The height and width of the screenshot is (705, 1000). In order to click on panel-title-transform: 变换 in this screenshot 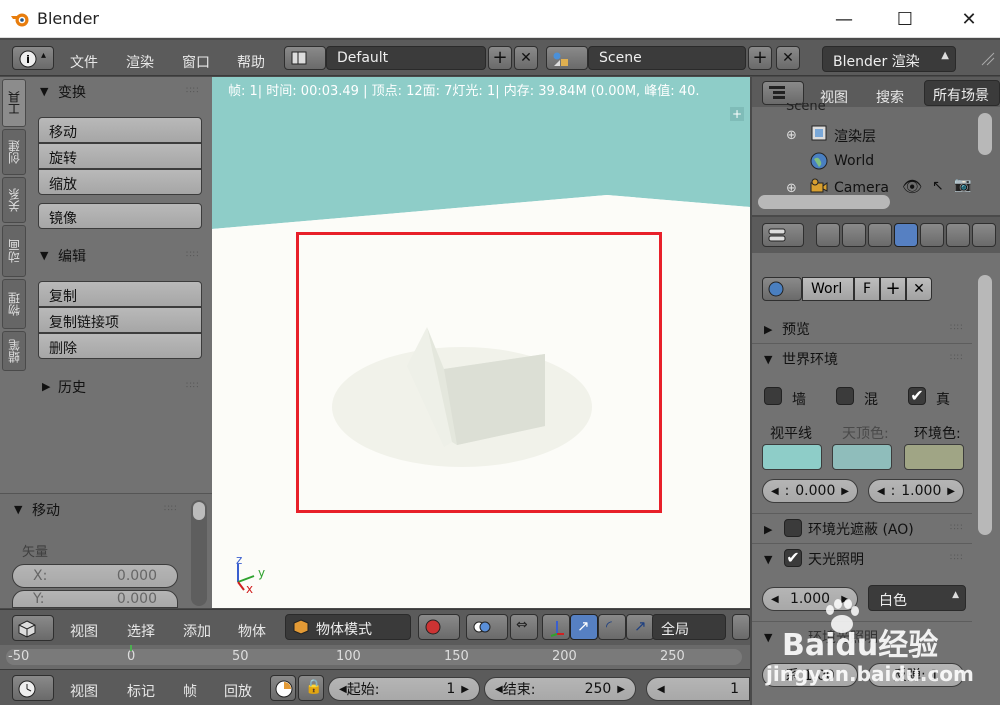, I will do `click(72, 92)`.